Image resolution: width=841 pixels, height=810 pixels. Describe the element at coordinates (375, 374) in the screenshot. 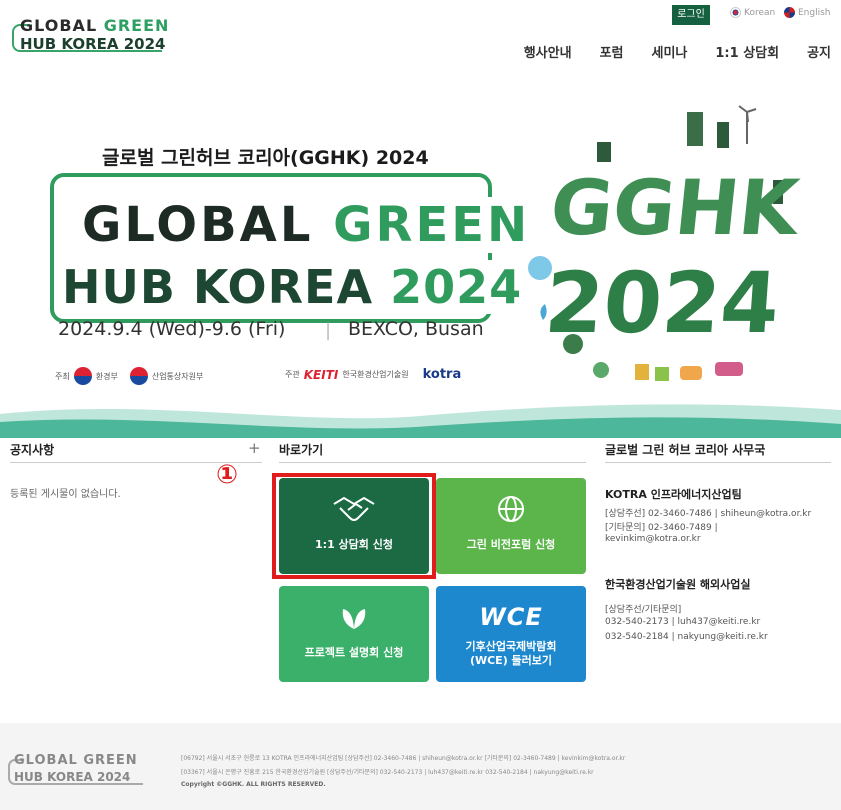

I see `keiti-name: 한국환경산업기술원` at that location.